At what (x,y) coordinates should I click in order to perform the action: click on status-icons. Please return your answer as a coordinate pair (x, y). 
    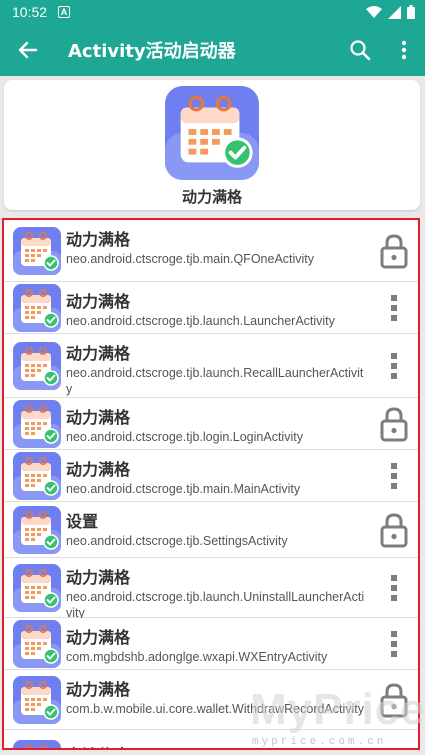
    Looking at the image, I should click on (390, 12).